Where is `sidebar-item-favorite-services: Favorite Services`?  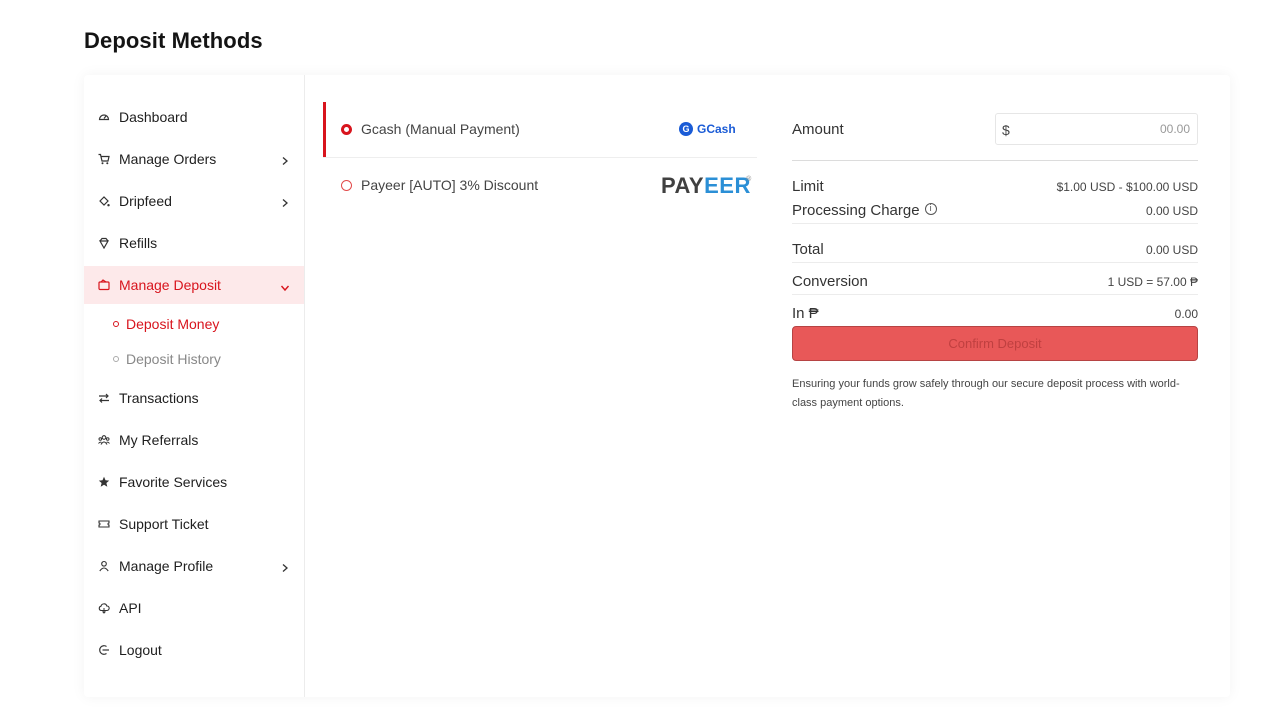
sidebar-item-favorite-services: Favorite Services is located at coordinates (194, 482).